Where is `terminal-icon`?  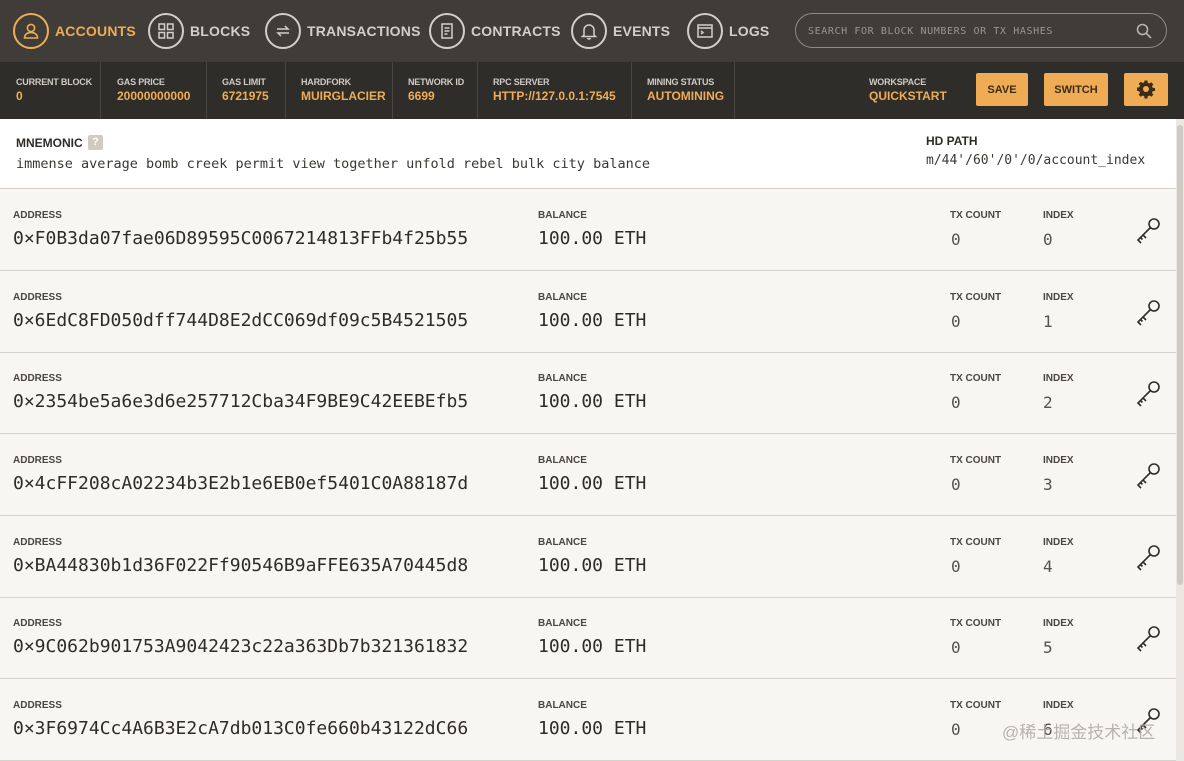
terminal-icon is located at coordinates (705, 31).